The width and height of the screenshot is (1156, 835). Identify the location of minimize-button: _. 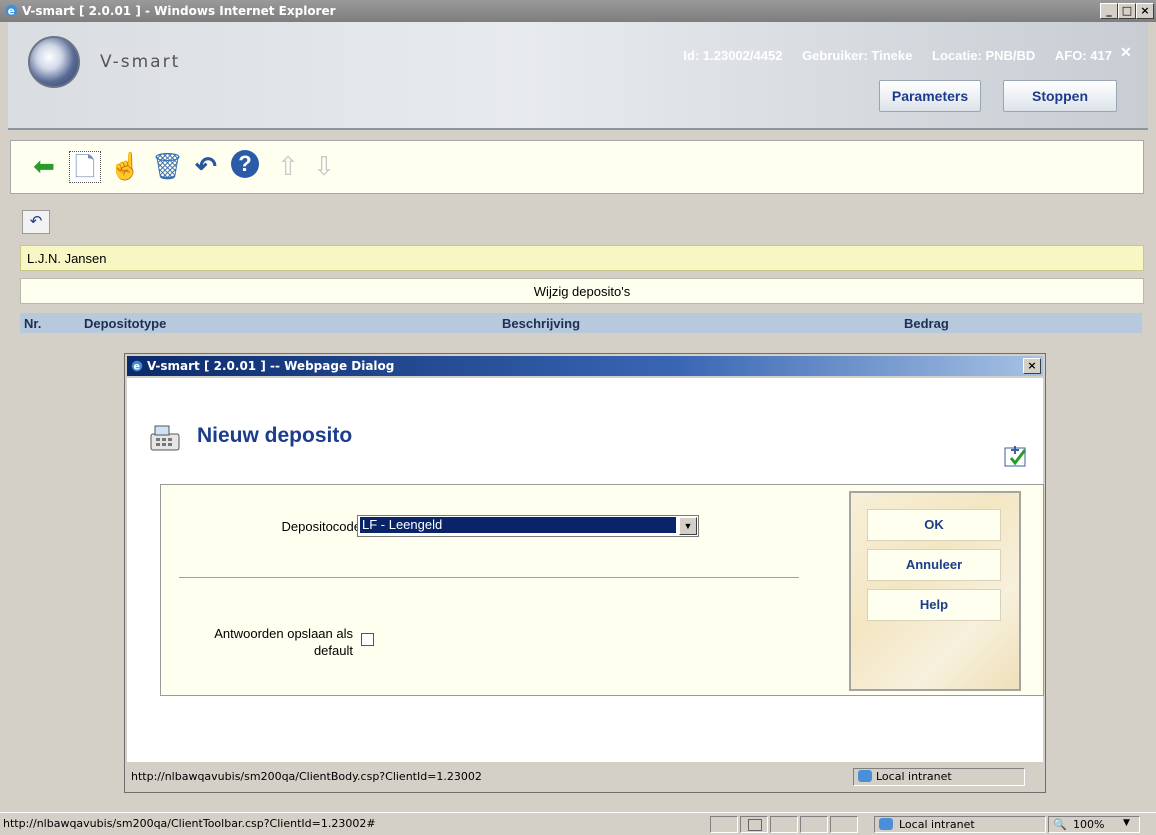
(1109, 11).